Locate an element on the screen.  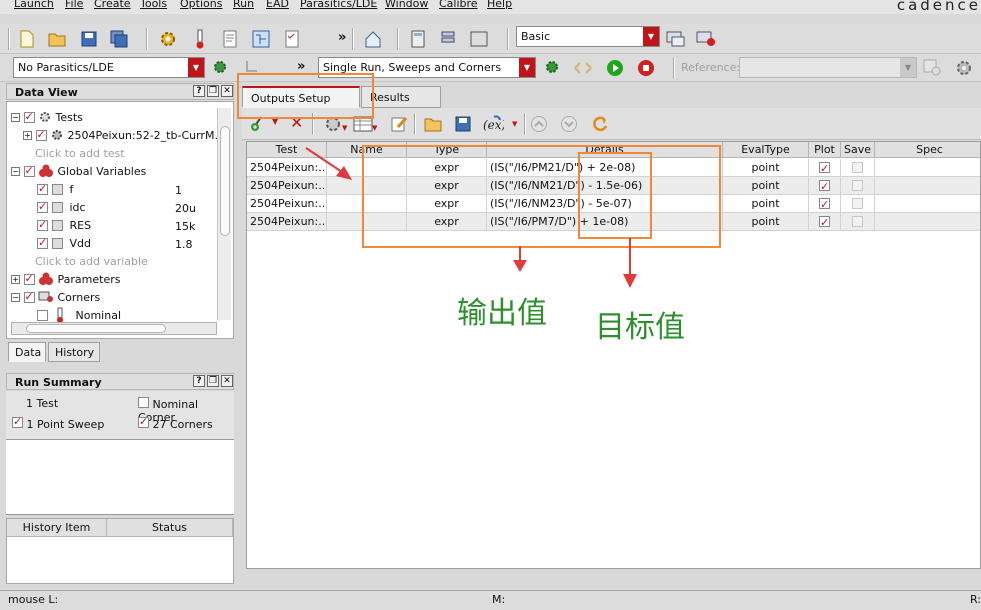
output-value-annotation: 输出值 is located at coordinates (502, 313).